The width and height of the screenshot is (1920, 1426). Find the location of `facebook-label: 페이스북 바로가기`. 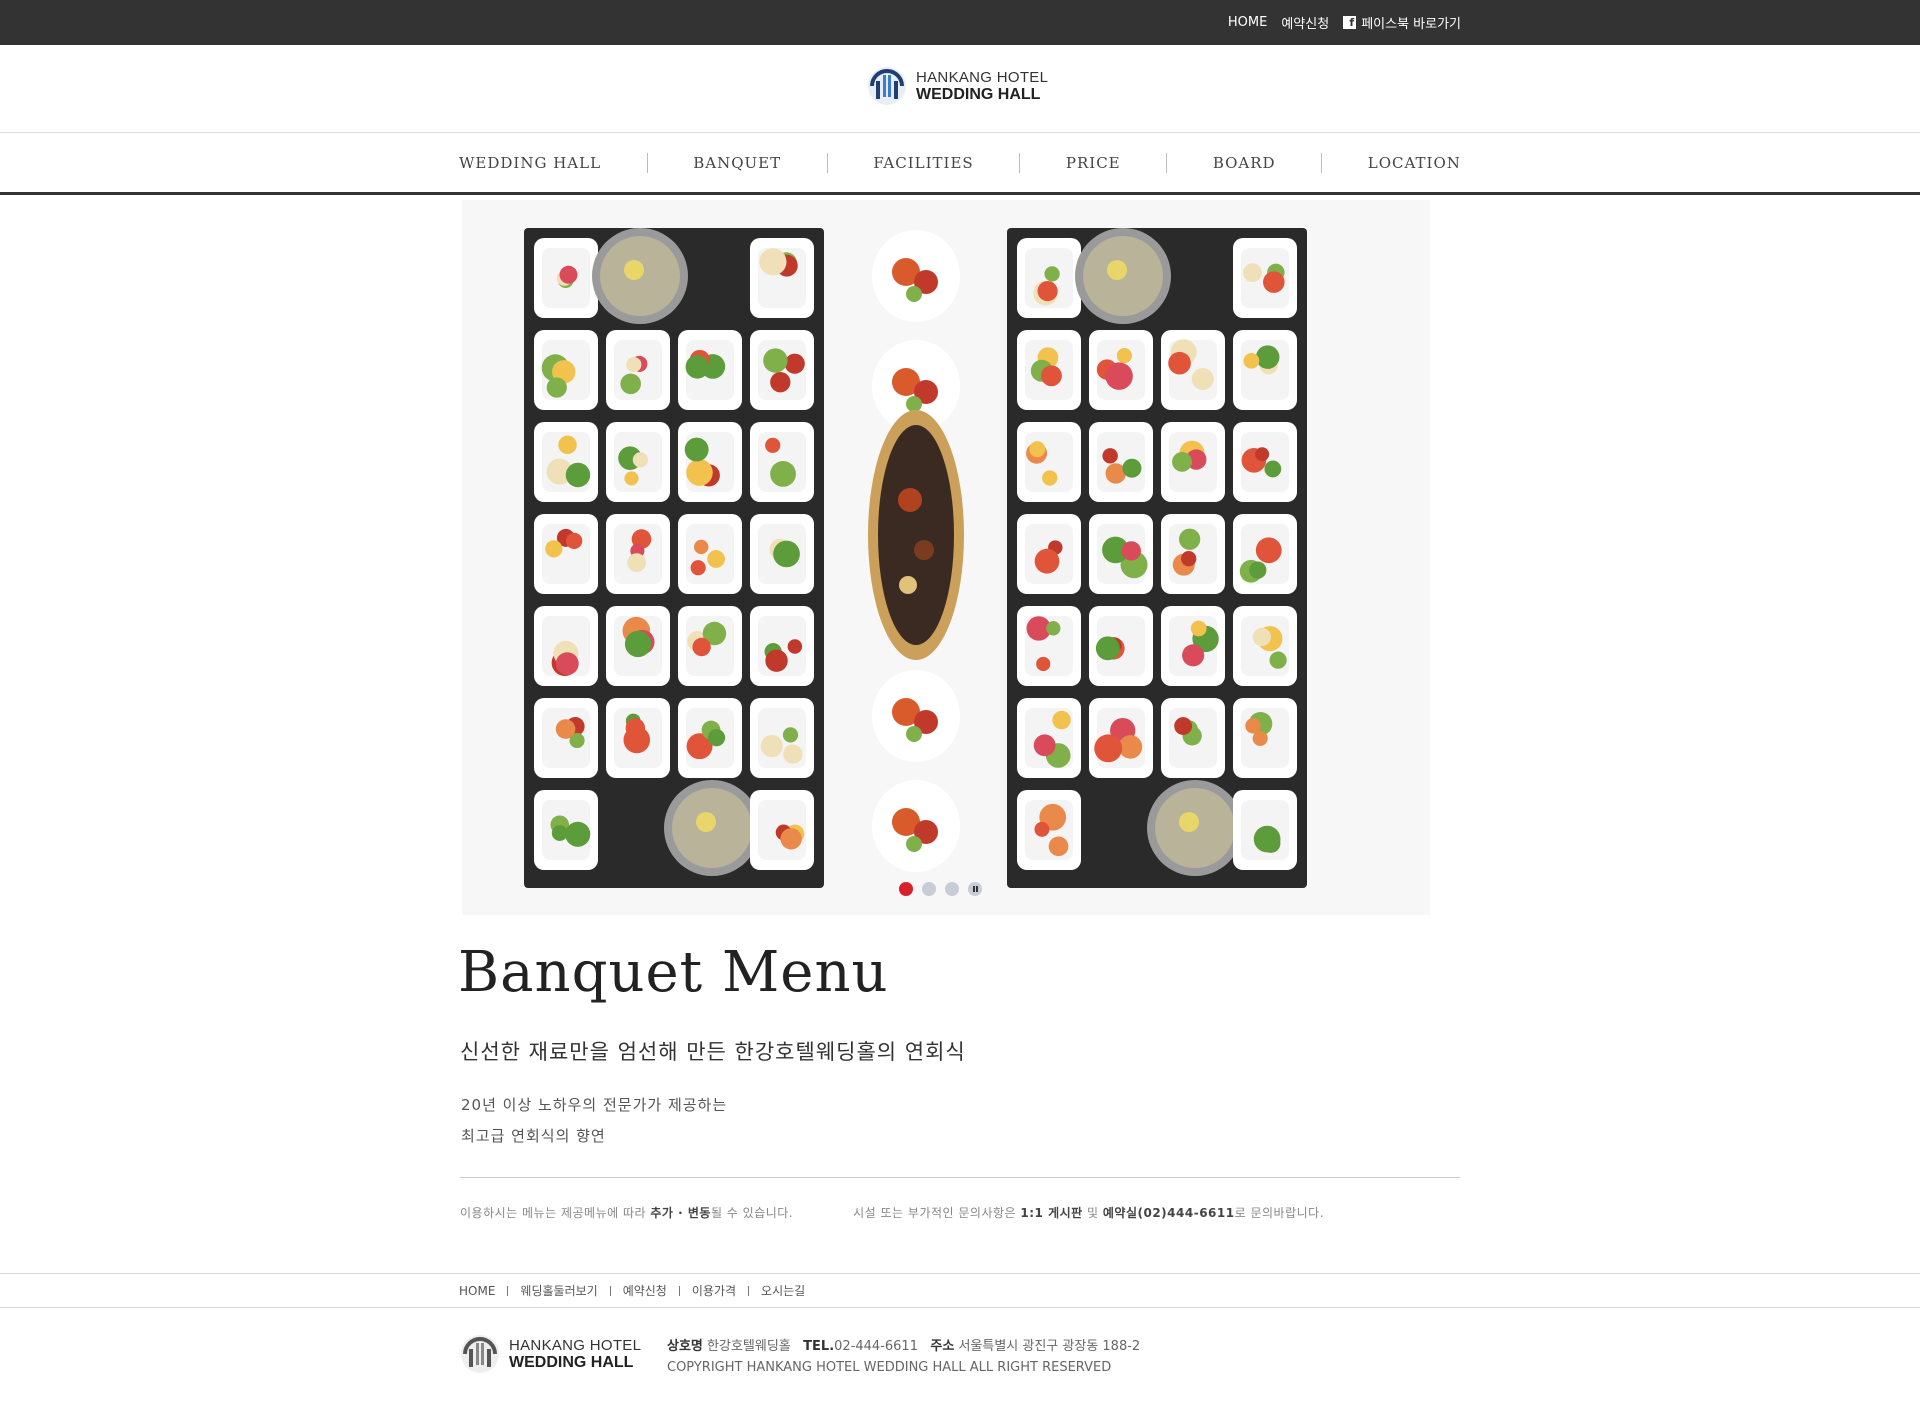

facebook-label: 페이스북 바로가기 is located at coordinates (1411, 24).